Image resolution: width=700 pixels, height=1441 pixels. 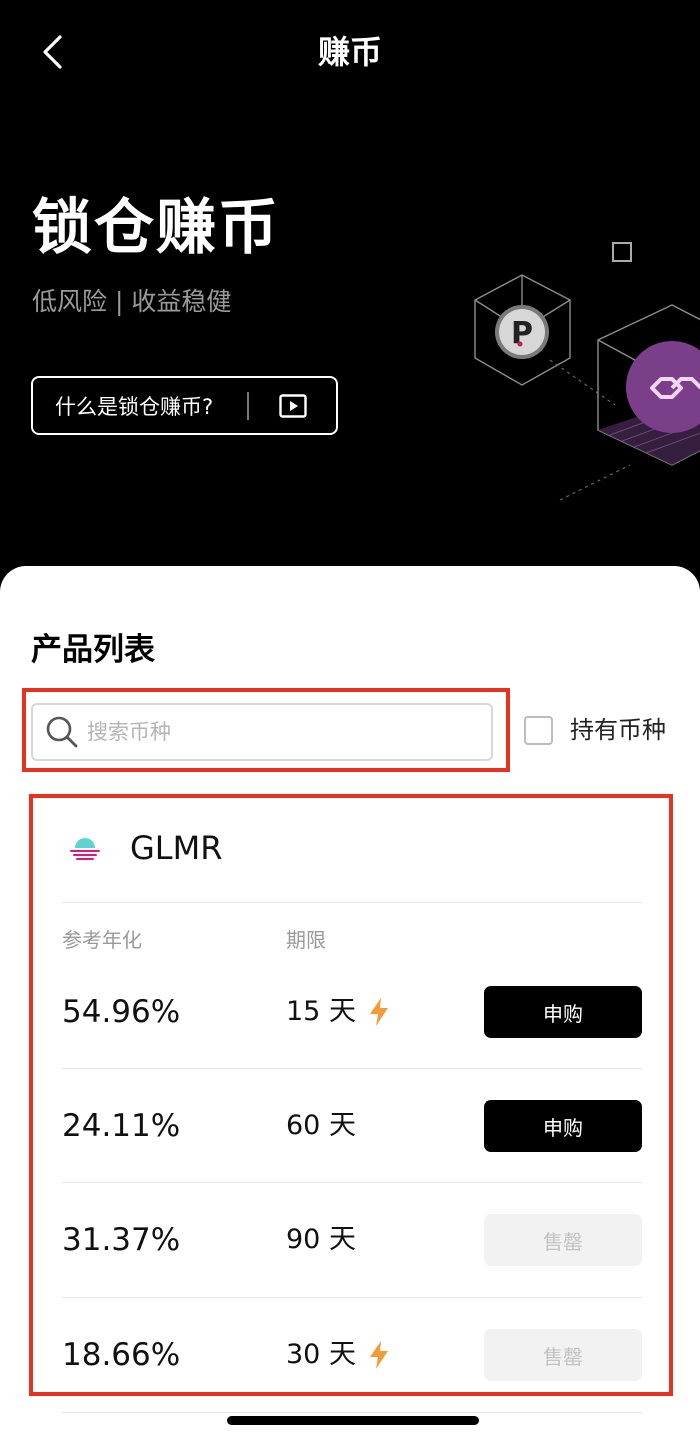 What do you see at coordinates (176, 848) in the screenshot?
I see `coin-name: GLMR` at bounding box center [176, 848].